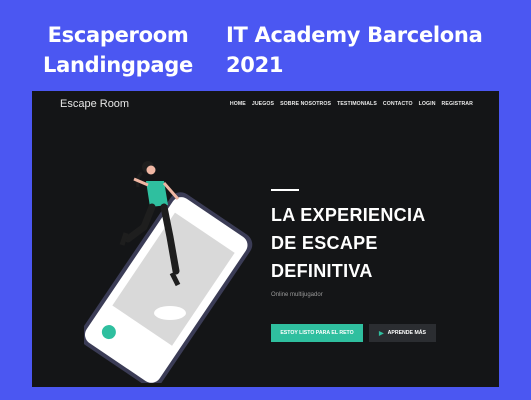  Describe the element at coordinates (324, 243) in the screenshot. I see `headline-line-2: DE ESCAPE` at that location.